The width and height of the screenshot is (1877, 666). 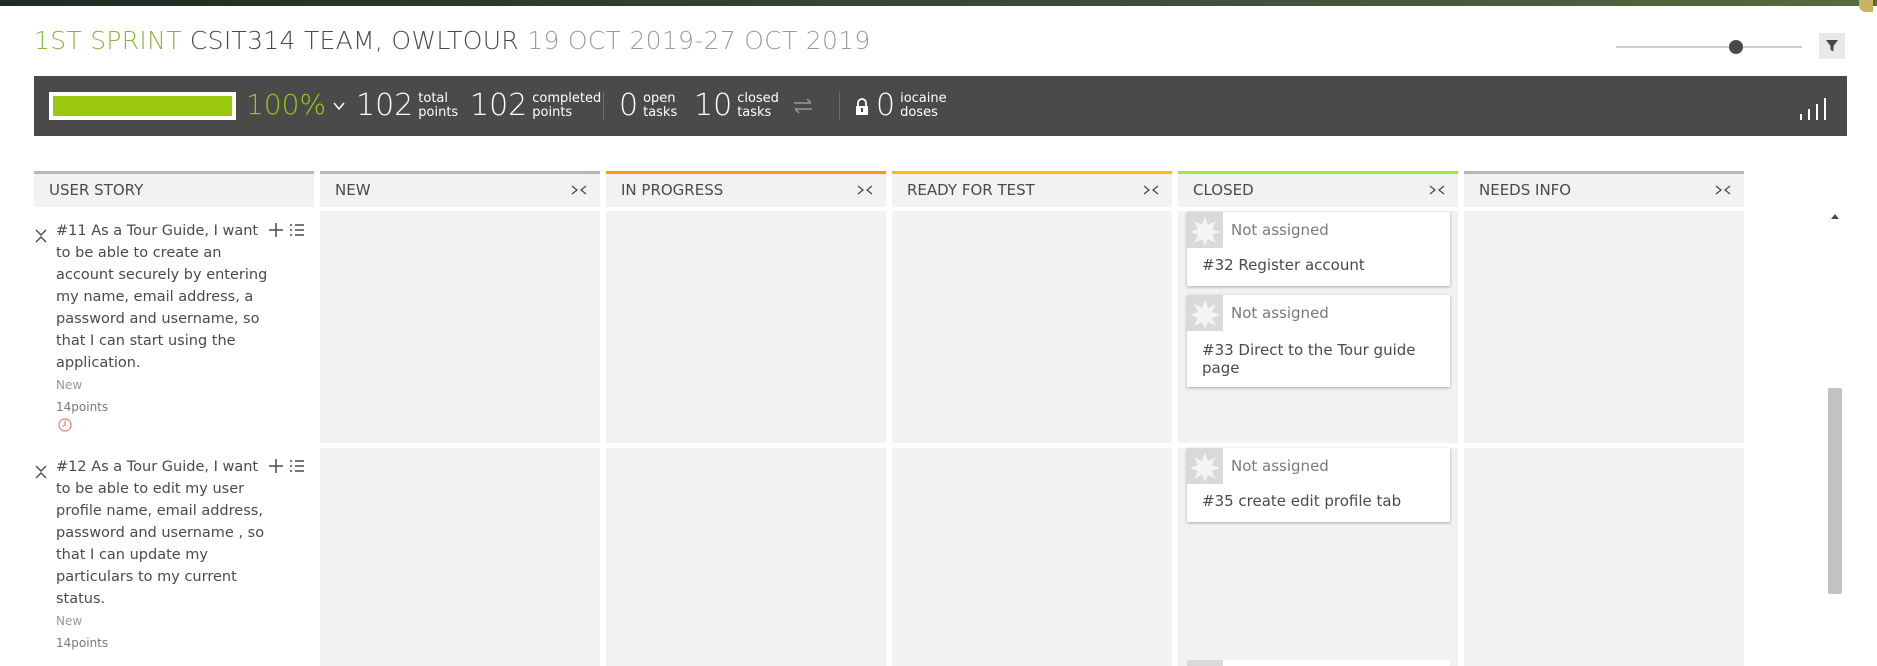 What do you see at coordinates (1835, 491) in the screenshot?
I see `scrollbar-thumb` at bounding box center [1835, 491].